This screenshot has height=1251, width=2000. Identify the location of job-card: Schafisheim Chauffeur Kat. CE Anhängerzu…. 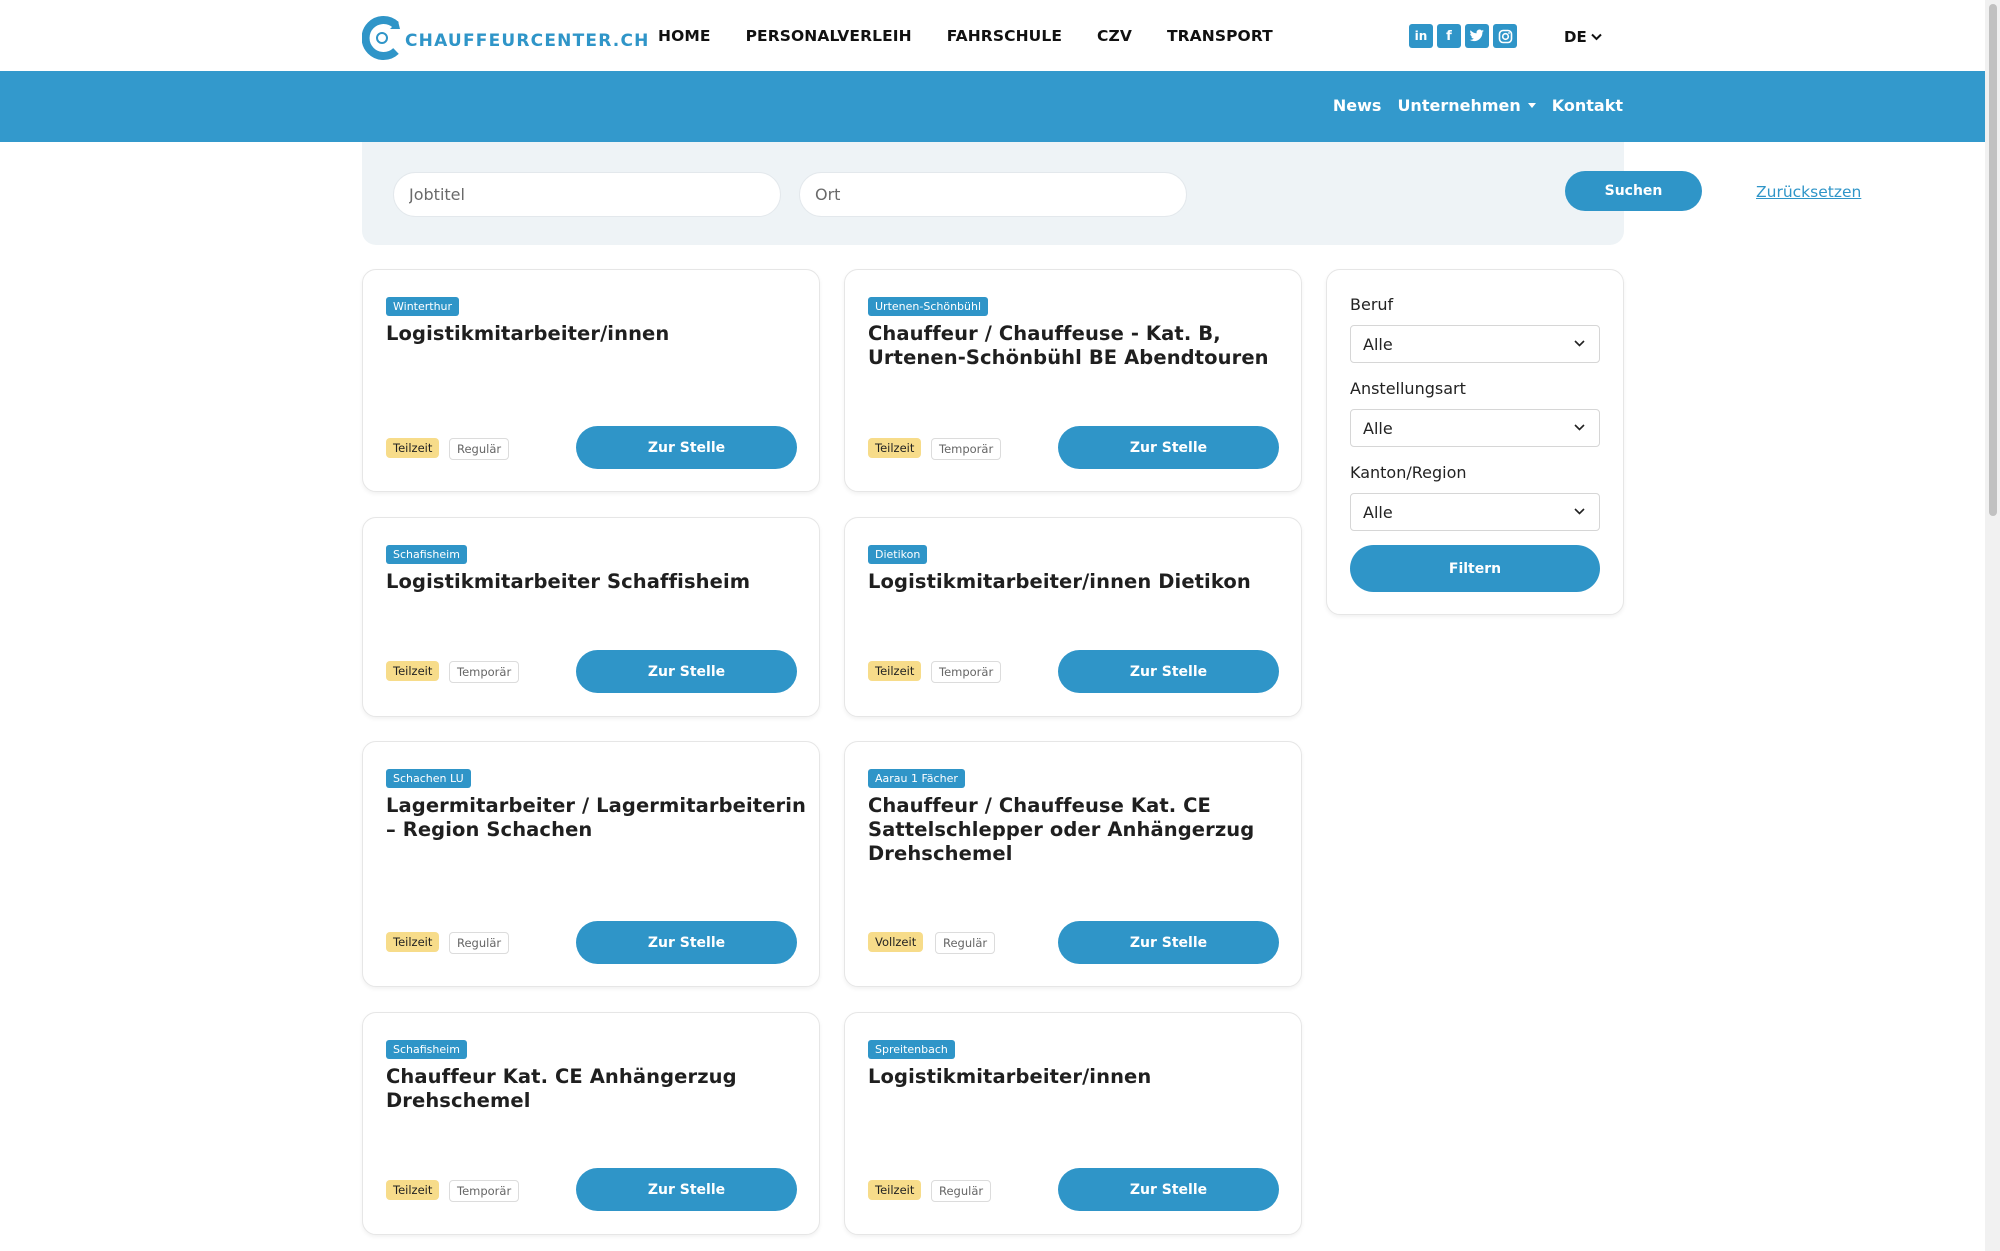
(591, 1123).